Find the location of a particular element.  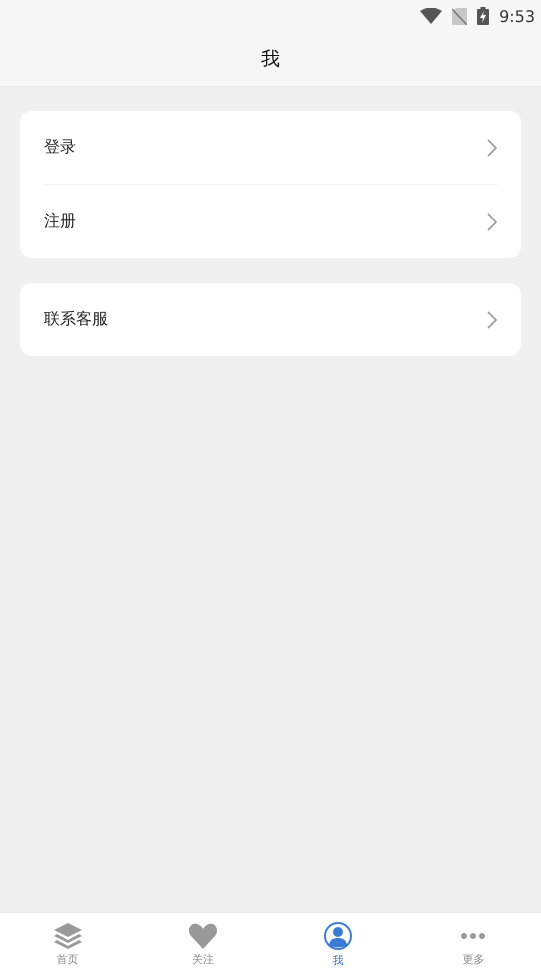

wifi-icon is located at coordinates (431, 16).